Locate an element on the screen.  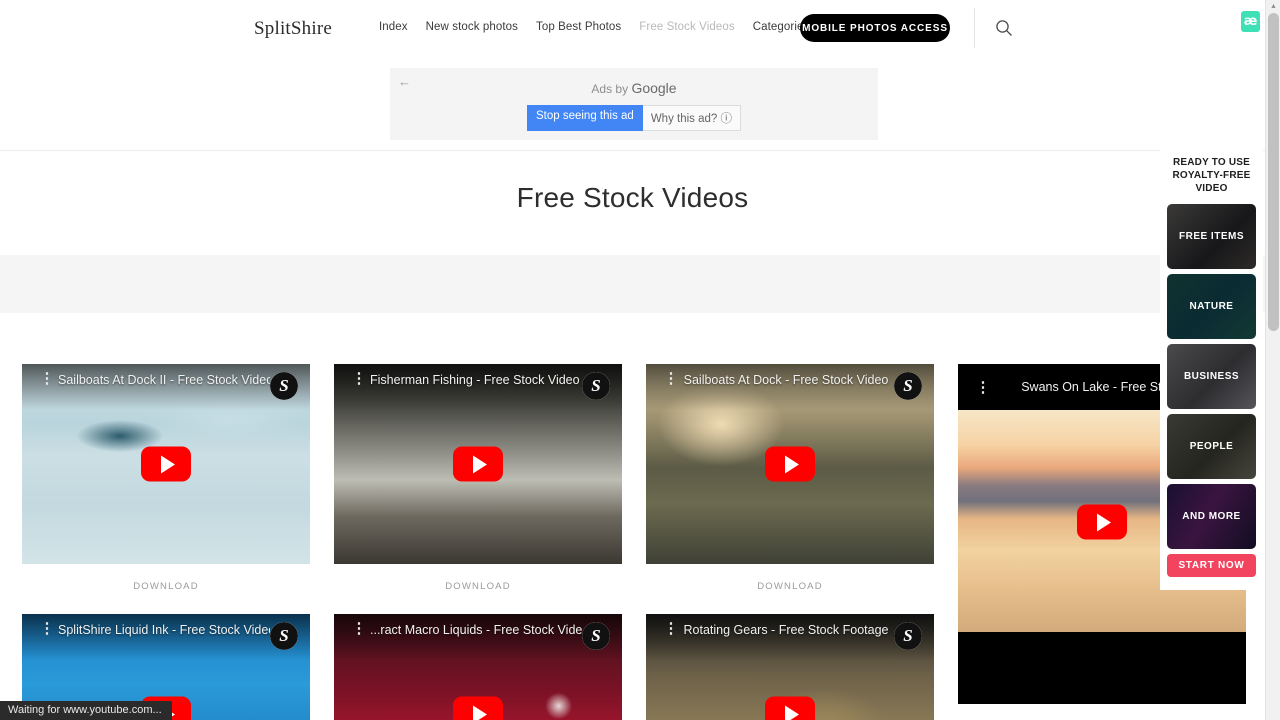
nav-label: Free Stock Videos is located at coordinates (687, 27).